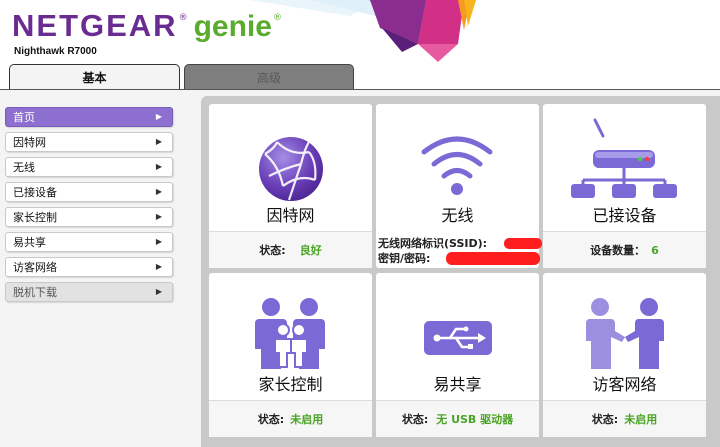 This screenshot has height=447, width=720. Describe the element at coordinates (55, 51) in the screenshot. I see `router-model: Nighthawk R7000` at that location.